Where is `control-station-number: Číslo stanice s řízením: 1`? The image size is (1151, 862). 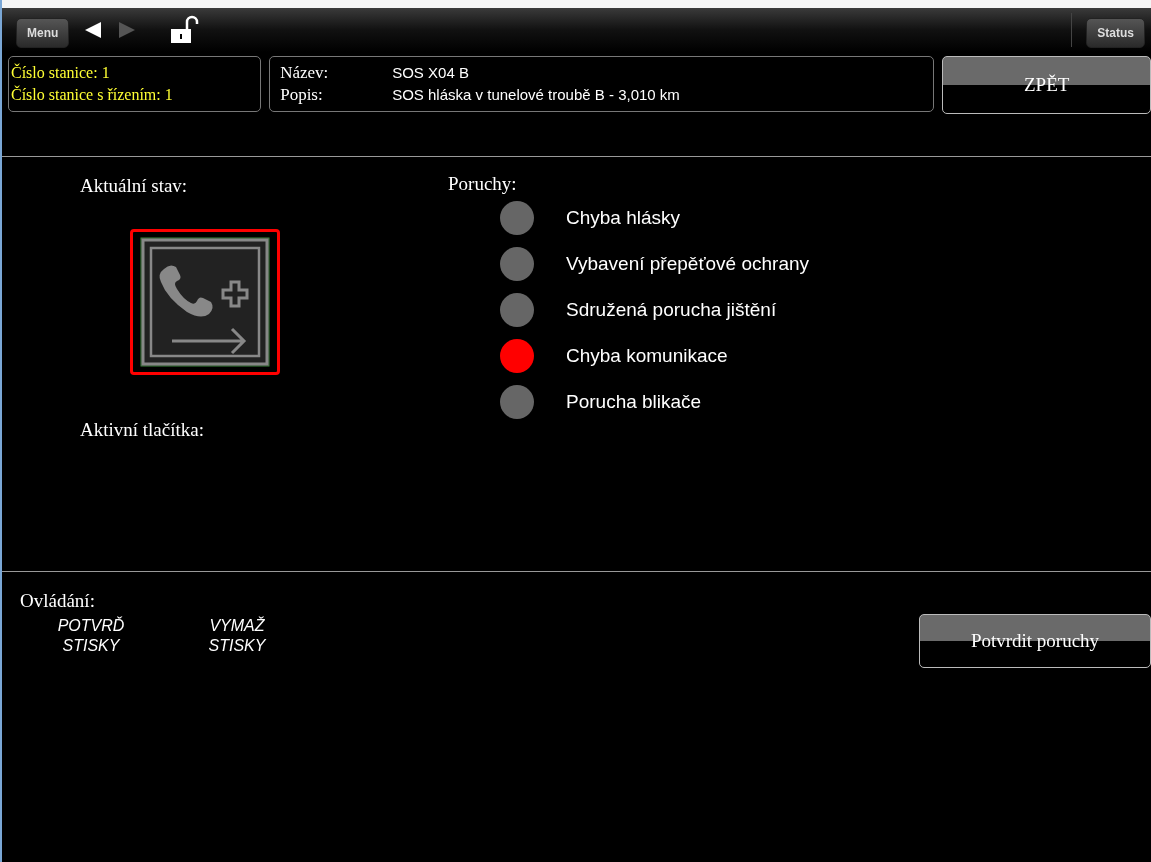 control-station-number: Číslo stanice s řízením: 1 is located at coordinates (92, 94).